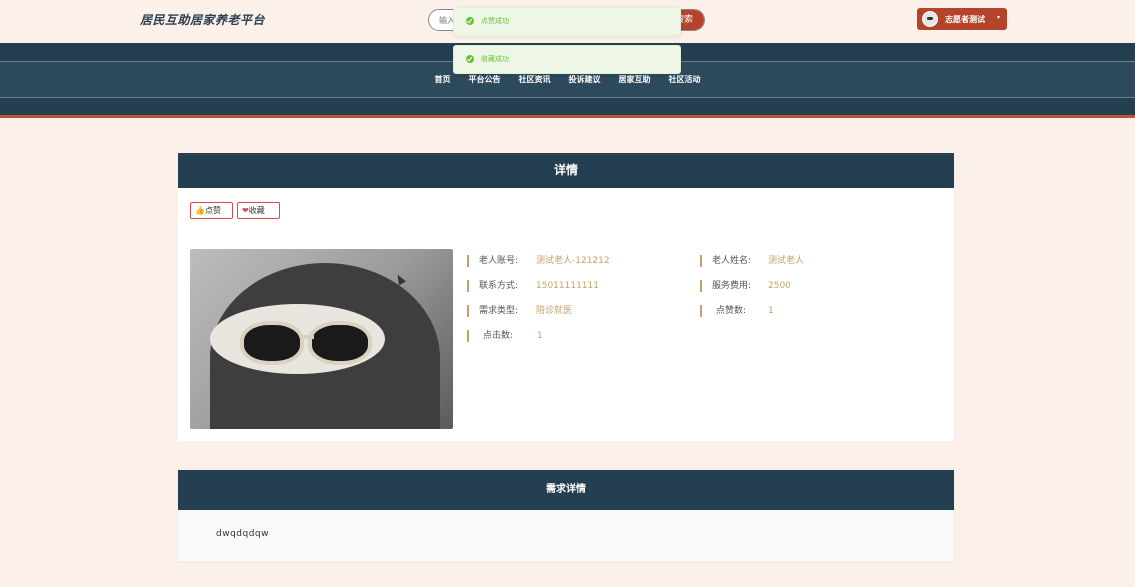  I want to click on nav-item-home: 首页, so click(443, 79).